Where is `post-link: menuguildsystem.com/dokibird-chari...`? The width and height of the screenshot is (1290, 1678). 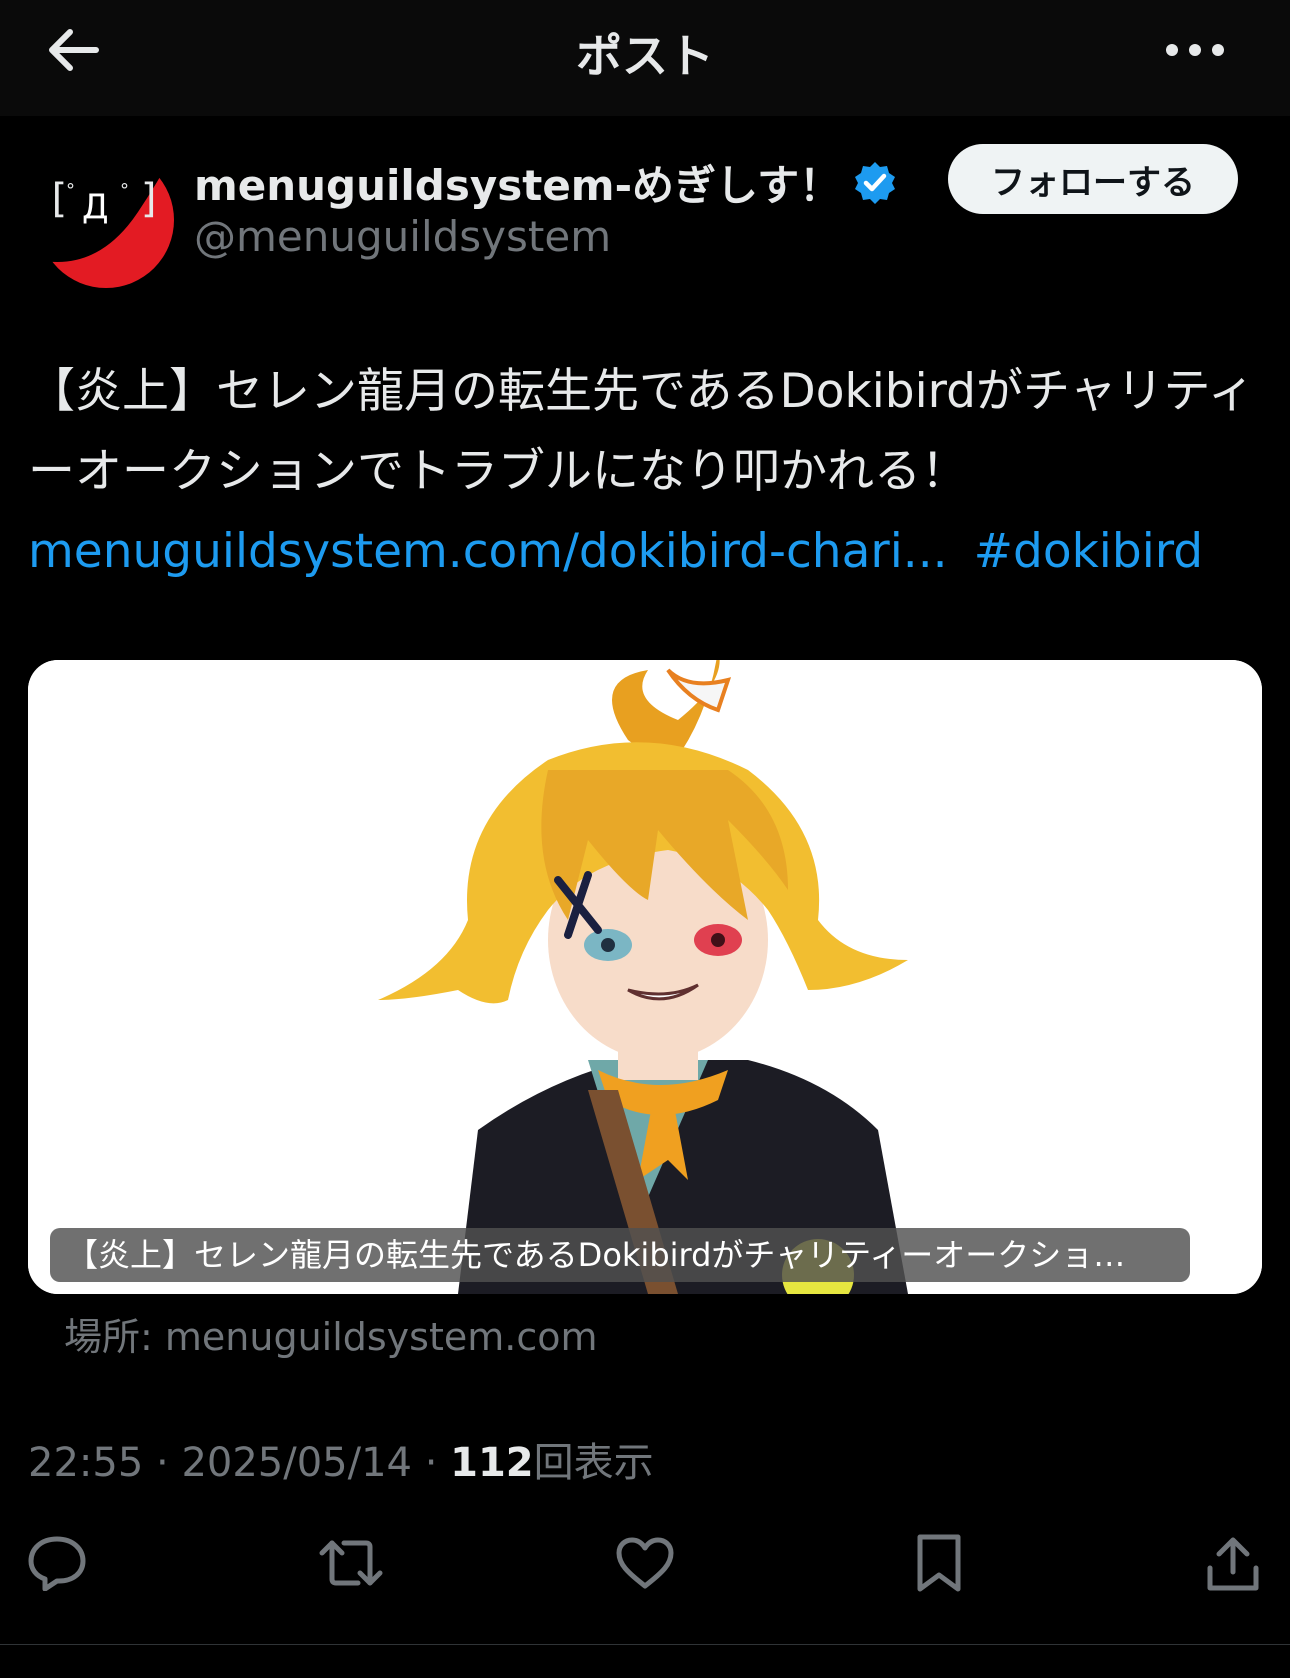
post-link: menuguildsystem.com/dokibird-chari... is located at coordinates (488, 551).